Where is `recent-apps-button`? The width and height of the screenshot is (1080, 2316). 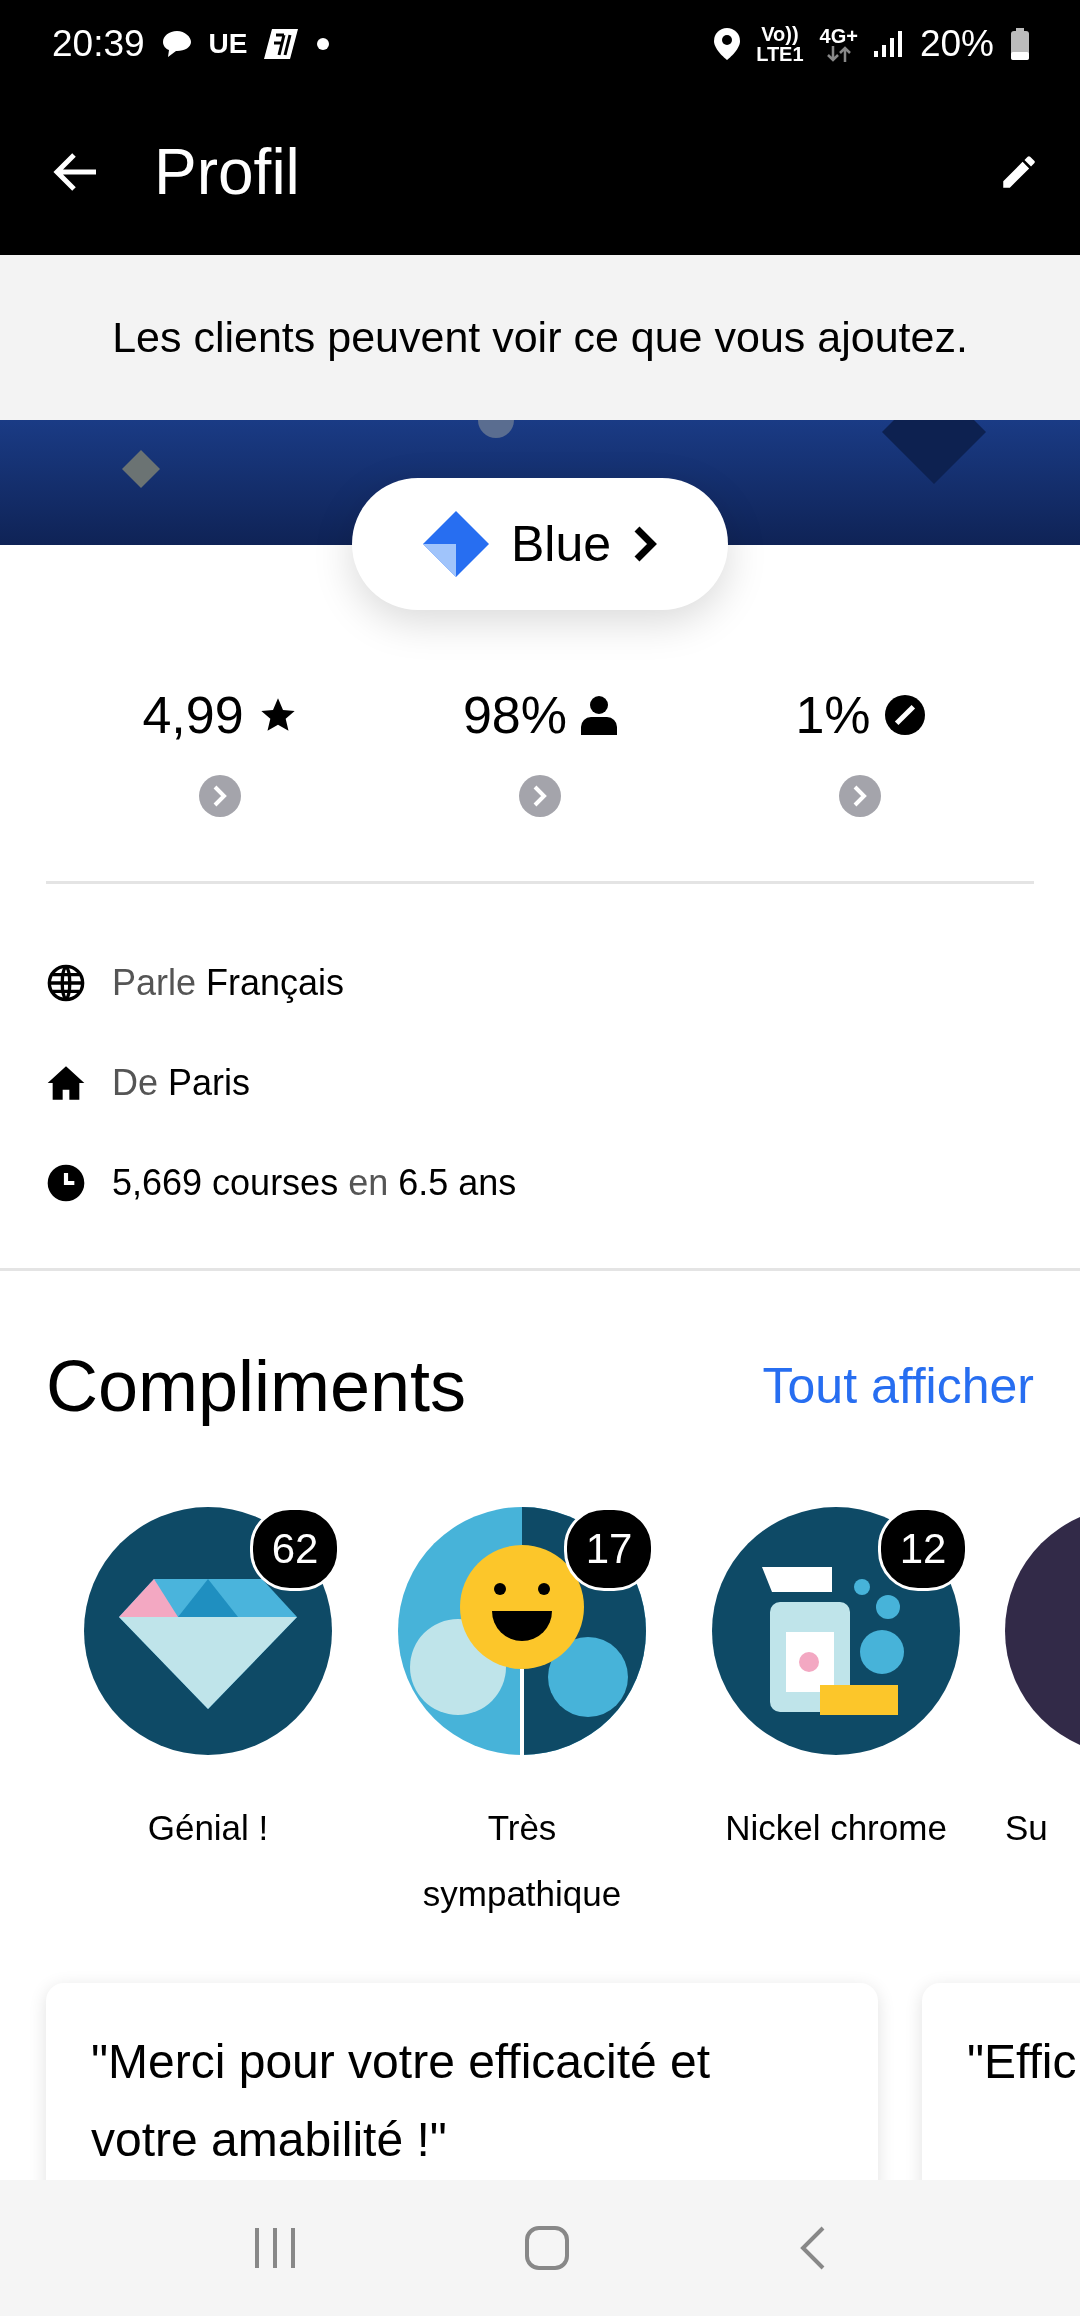
recent-apps-button is located at coordinates (275, 2248).